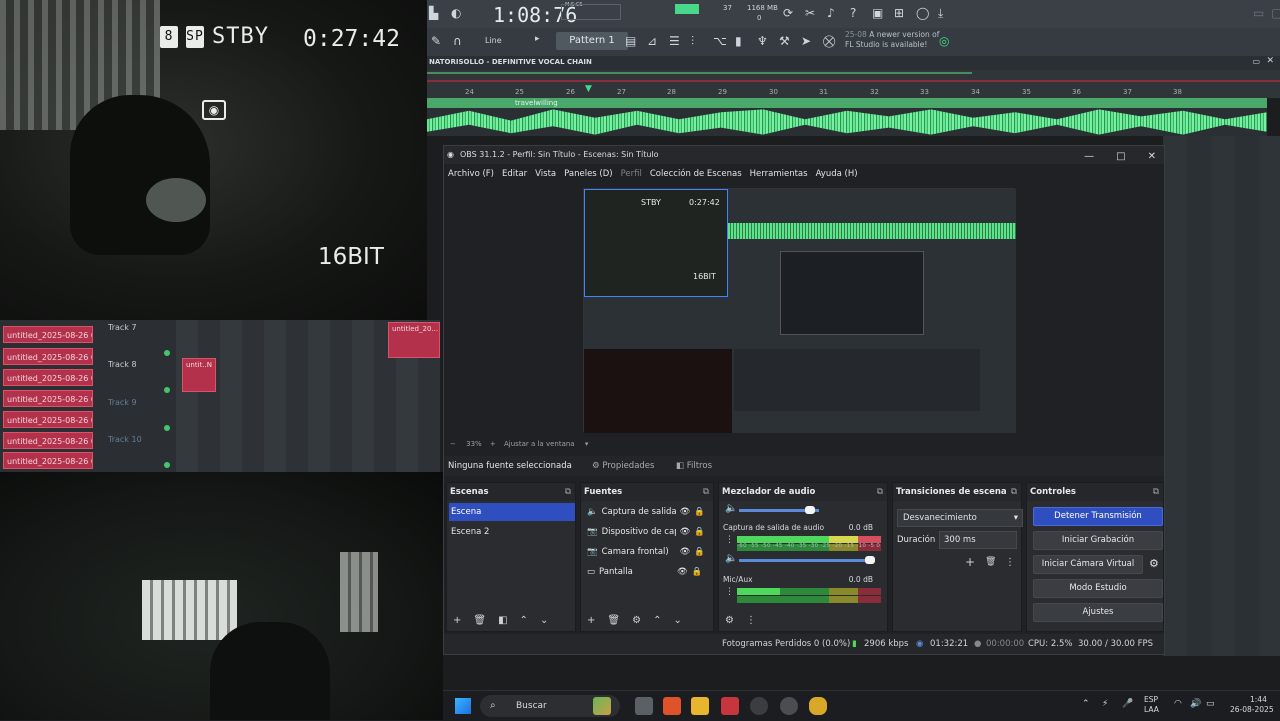 This screenshot has height=721, width=1280. Describe the element at coordinates (700, 706) in the screenshot. I see `file-explorer-icon` at that location.